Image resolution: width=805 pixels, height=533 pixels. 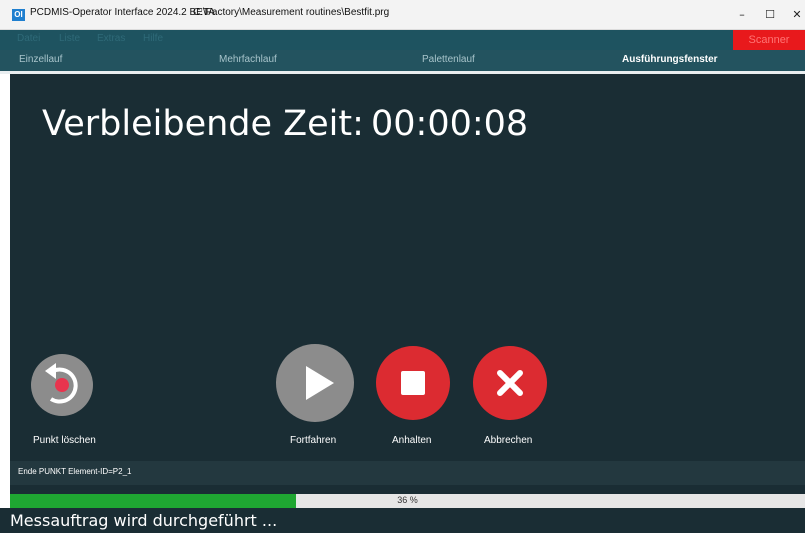 I want to click on maximize-button: ☐, so click(x=770, y=15).